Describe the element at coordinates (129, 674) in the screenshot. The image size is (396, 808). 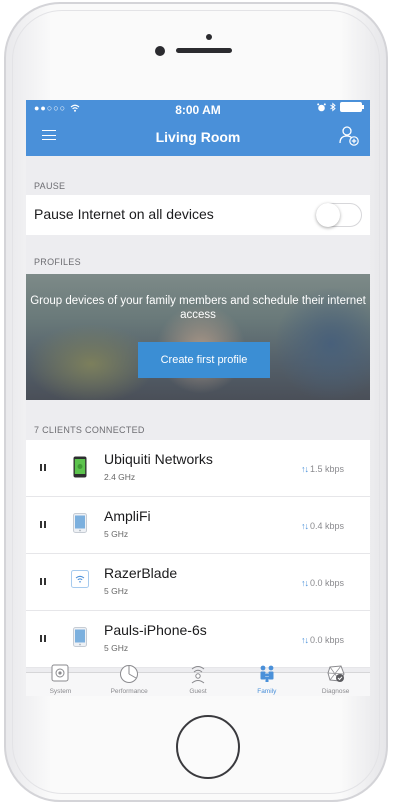
I see `pie-chart-icon` at that location.